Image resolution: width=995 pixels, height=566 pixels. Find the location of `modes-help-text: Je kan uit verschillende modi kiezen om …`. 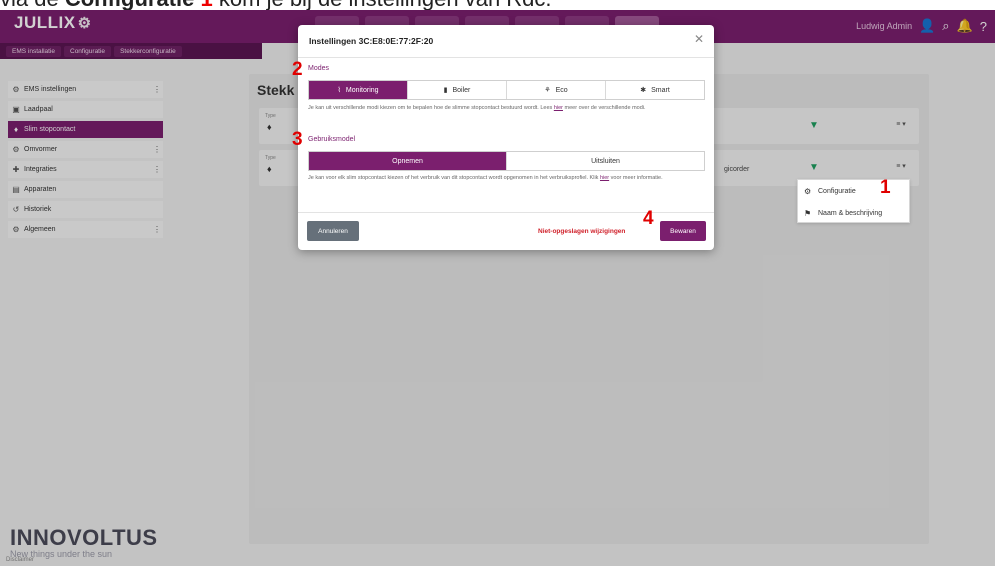

modes-help-text: Je kan uit verschillende modi kiezen om … is located at coordinates (505, 108).